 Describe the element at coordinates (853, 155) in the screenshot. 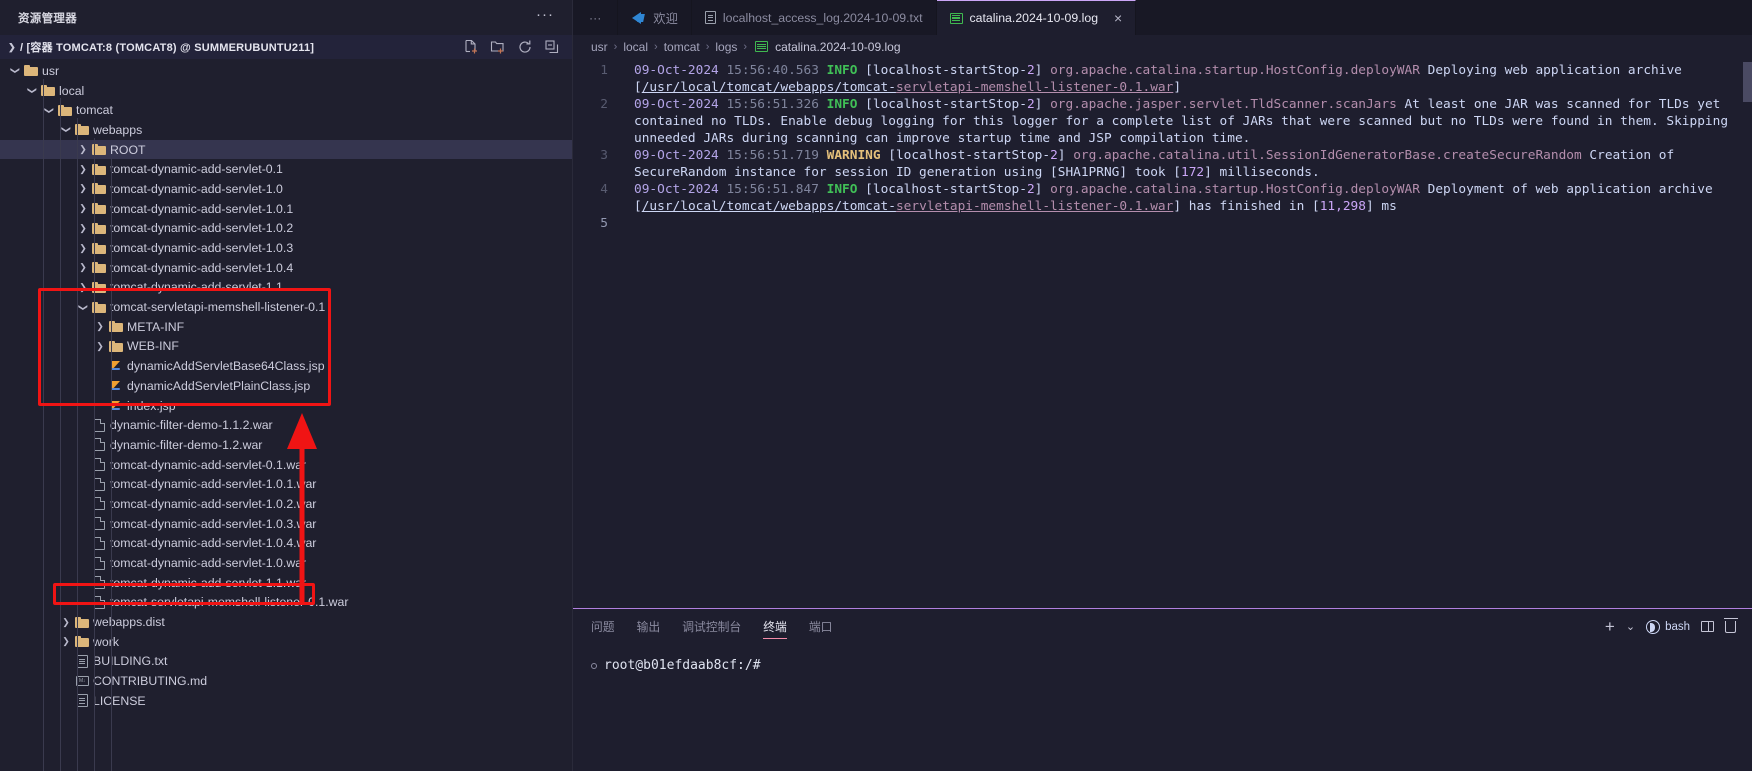

I see `code-token: WARNING` at that location.